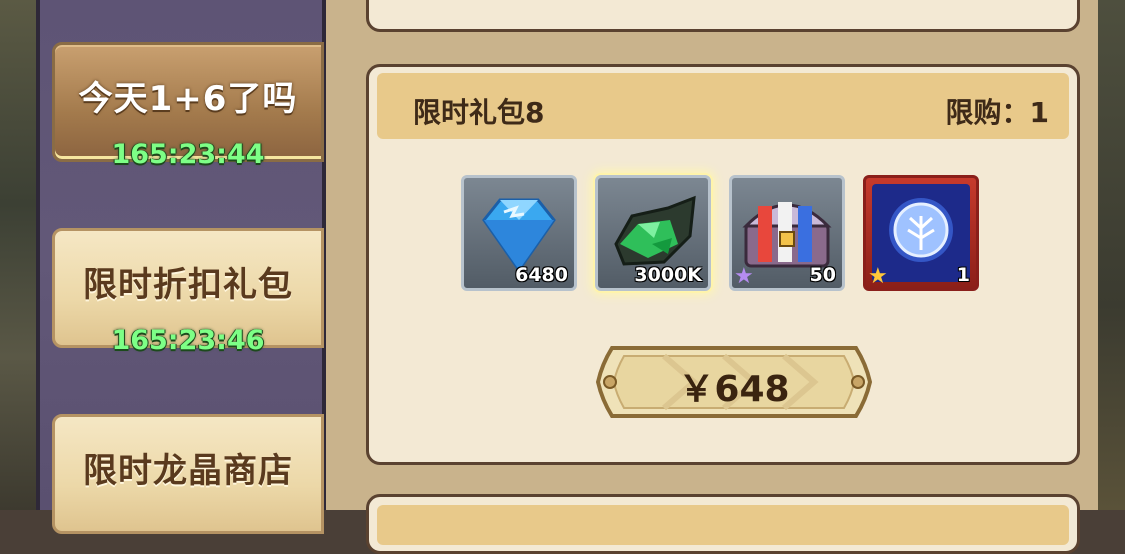 The height and width of the screenshot is (554, 1125). I want to click on tab-label: 限时折扣礼包, so click(188, 285).